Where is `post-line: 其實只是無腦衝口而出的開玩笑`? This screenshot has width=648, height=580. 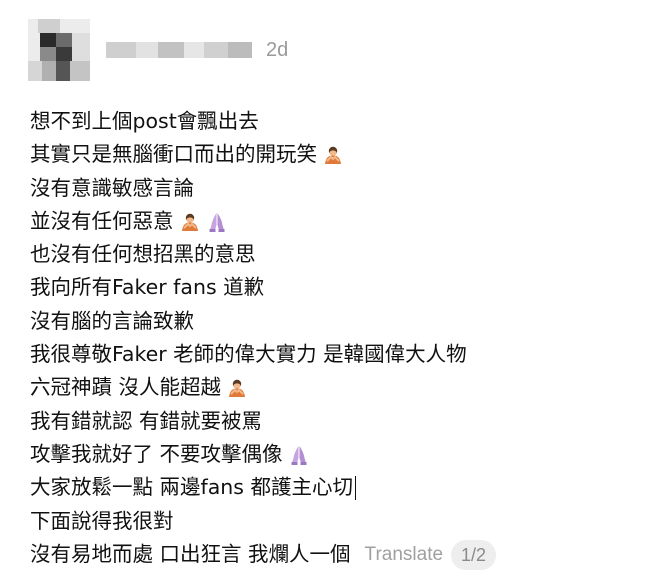 post-line: 其實只是無腦衝口而出的開玩笑 is located at coordinates (330, 154).